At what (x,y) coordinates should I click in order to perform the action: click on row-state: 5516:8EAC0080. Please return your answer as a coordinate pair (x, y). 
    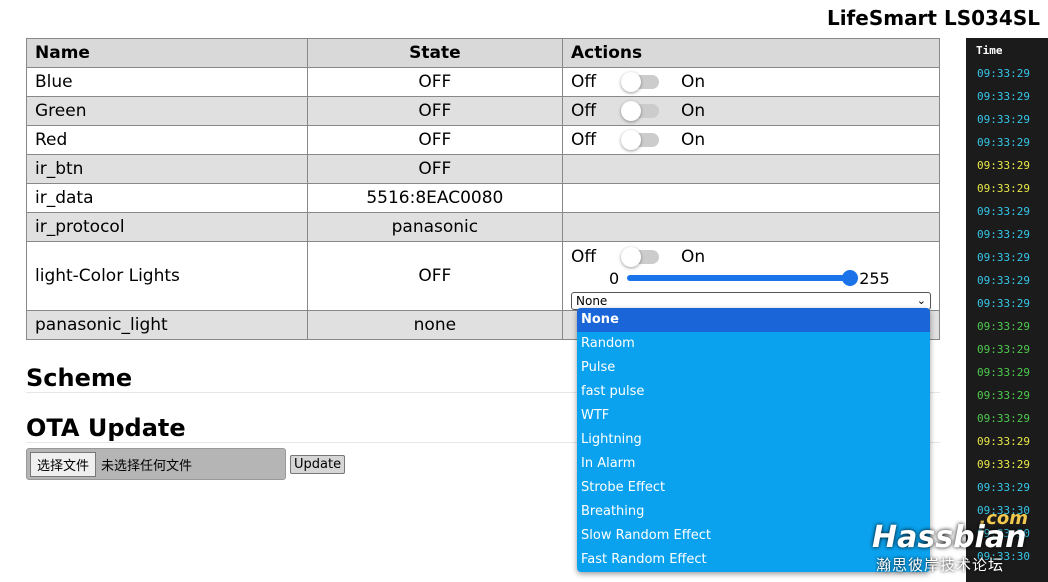
    Looking at the image, I should click on (435, 198).